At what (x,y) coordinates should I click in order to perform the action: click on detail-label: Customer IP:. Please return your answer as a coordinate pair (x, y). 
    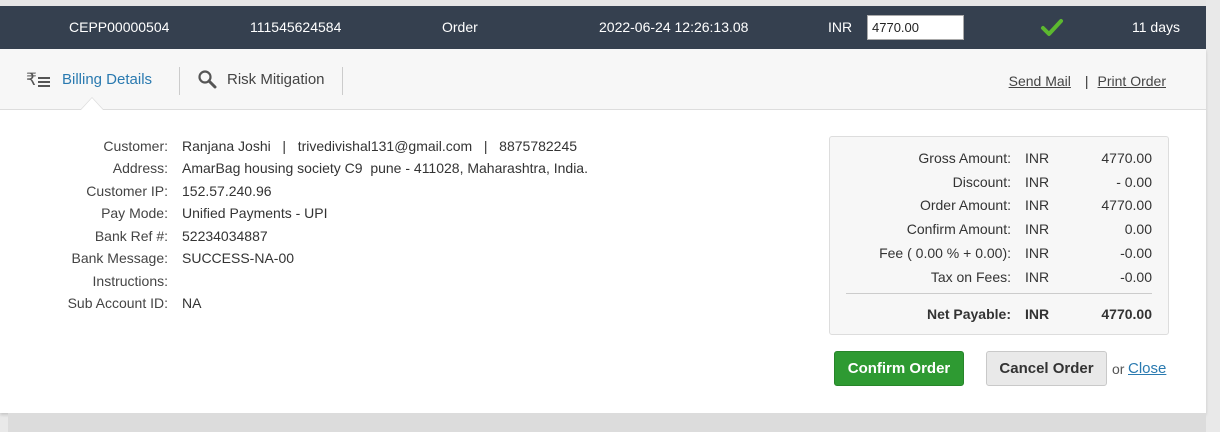
    Looking at the image, I should click on (127, 191).